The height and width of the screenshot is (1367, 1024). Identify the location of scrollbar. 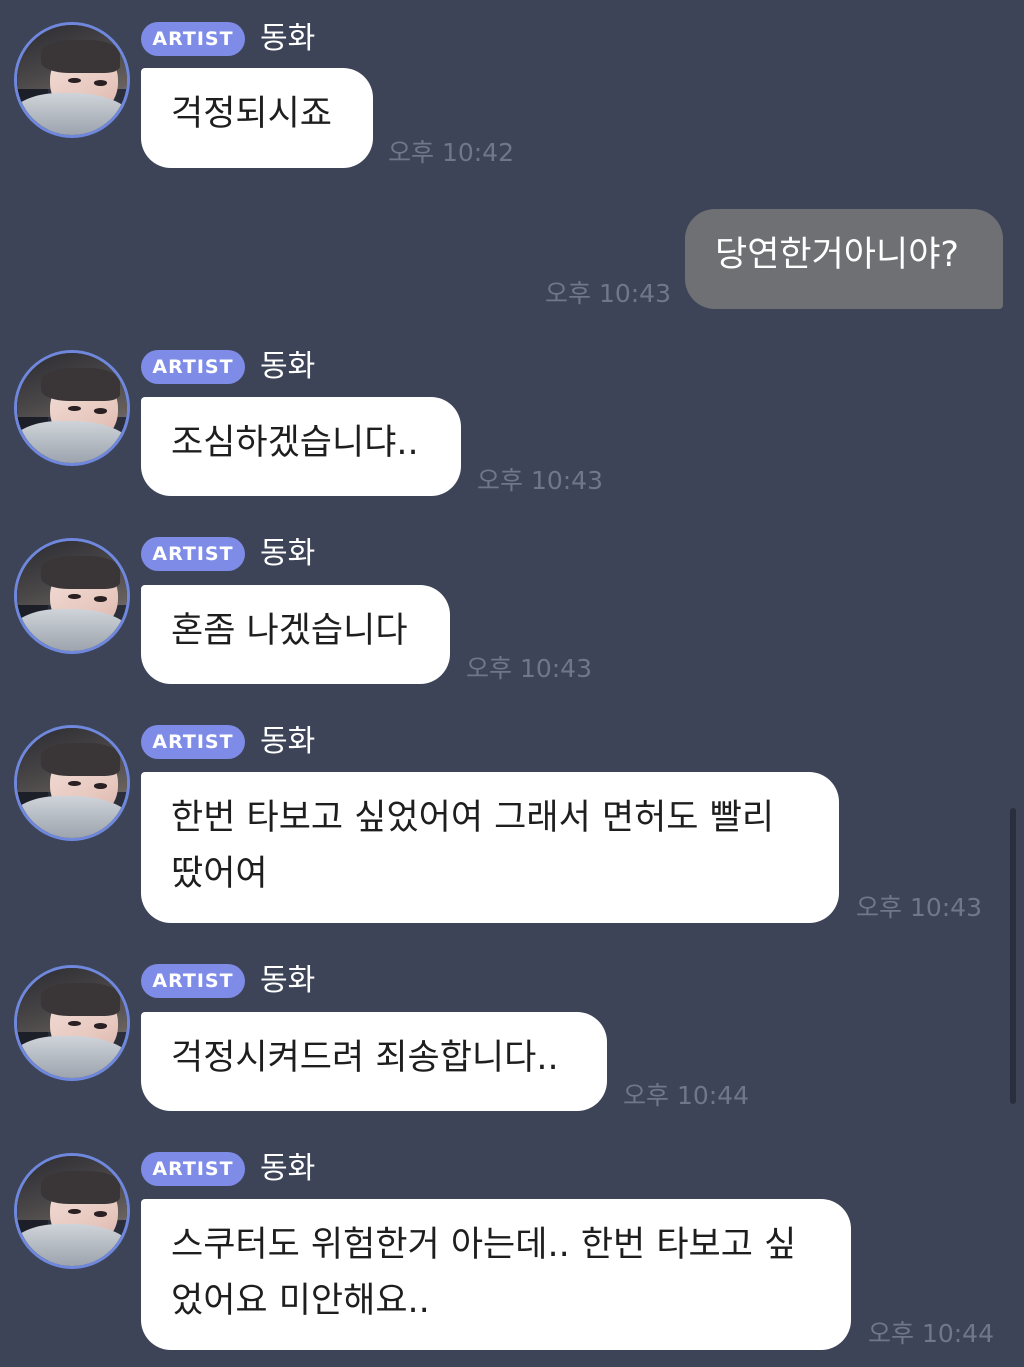
(1013, 956).